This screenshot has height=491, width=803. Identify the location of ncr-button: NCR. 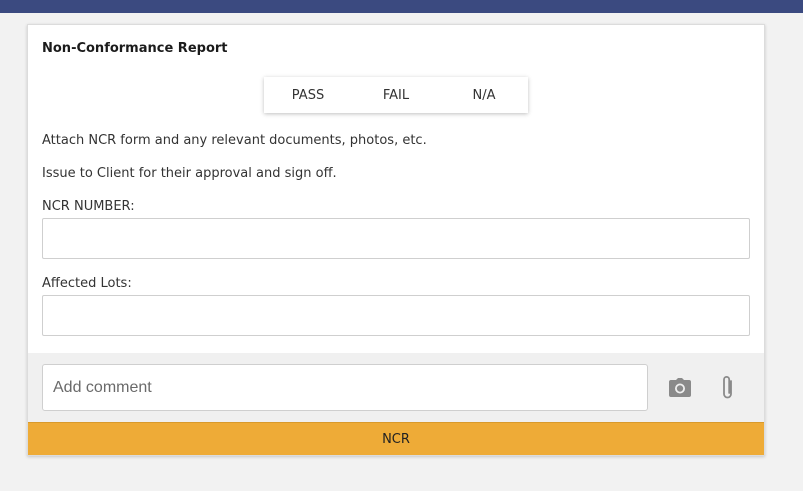
(396, 438).